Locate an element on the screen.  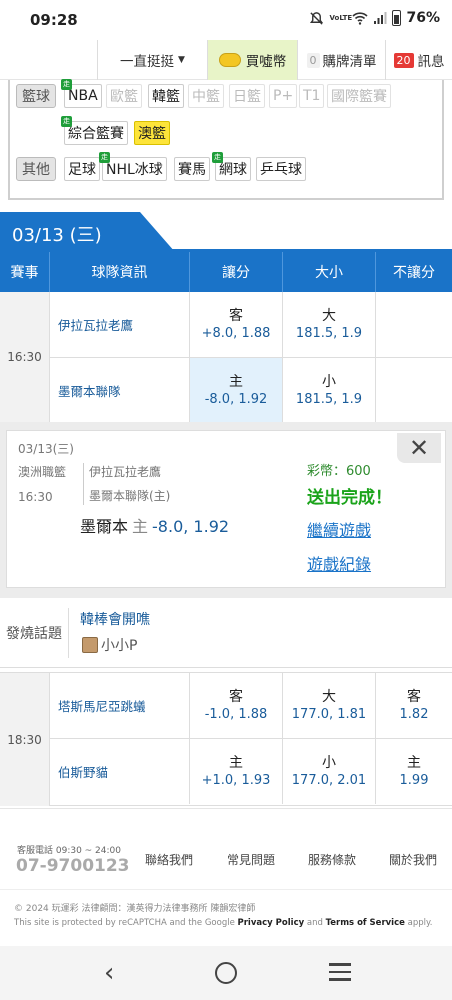
hot-topic-divider is located at coordinates (68, 633).